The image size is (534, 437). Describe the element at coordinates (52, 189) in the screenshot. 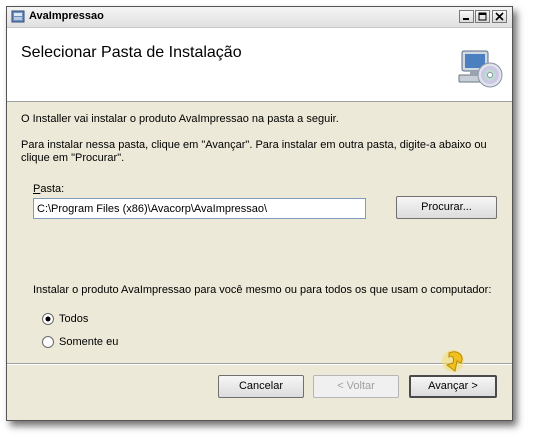

I see `folder-label-text: asta:` at that location.